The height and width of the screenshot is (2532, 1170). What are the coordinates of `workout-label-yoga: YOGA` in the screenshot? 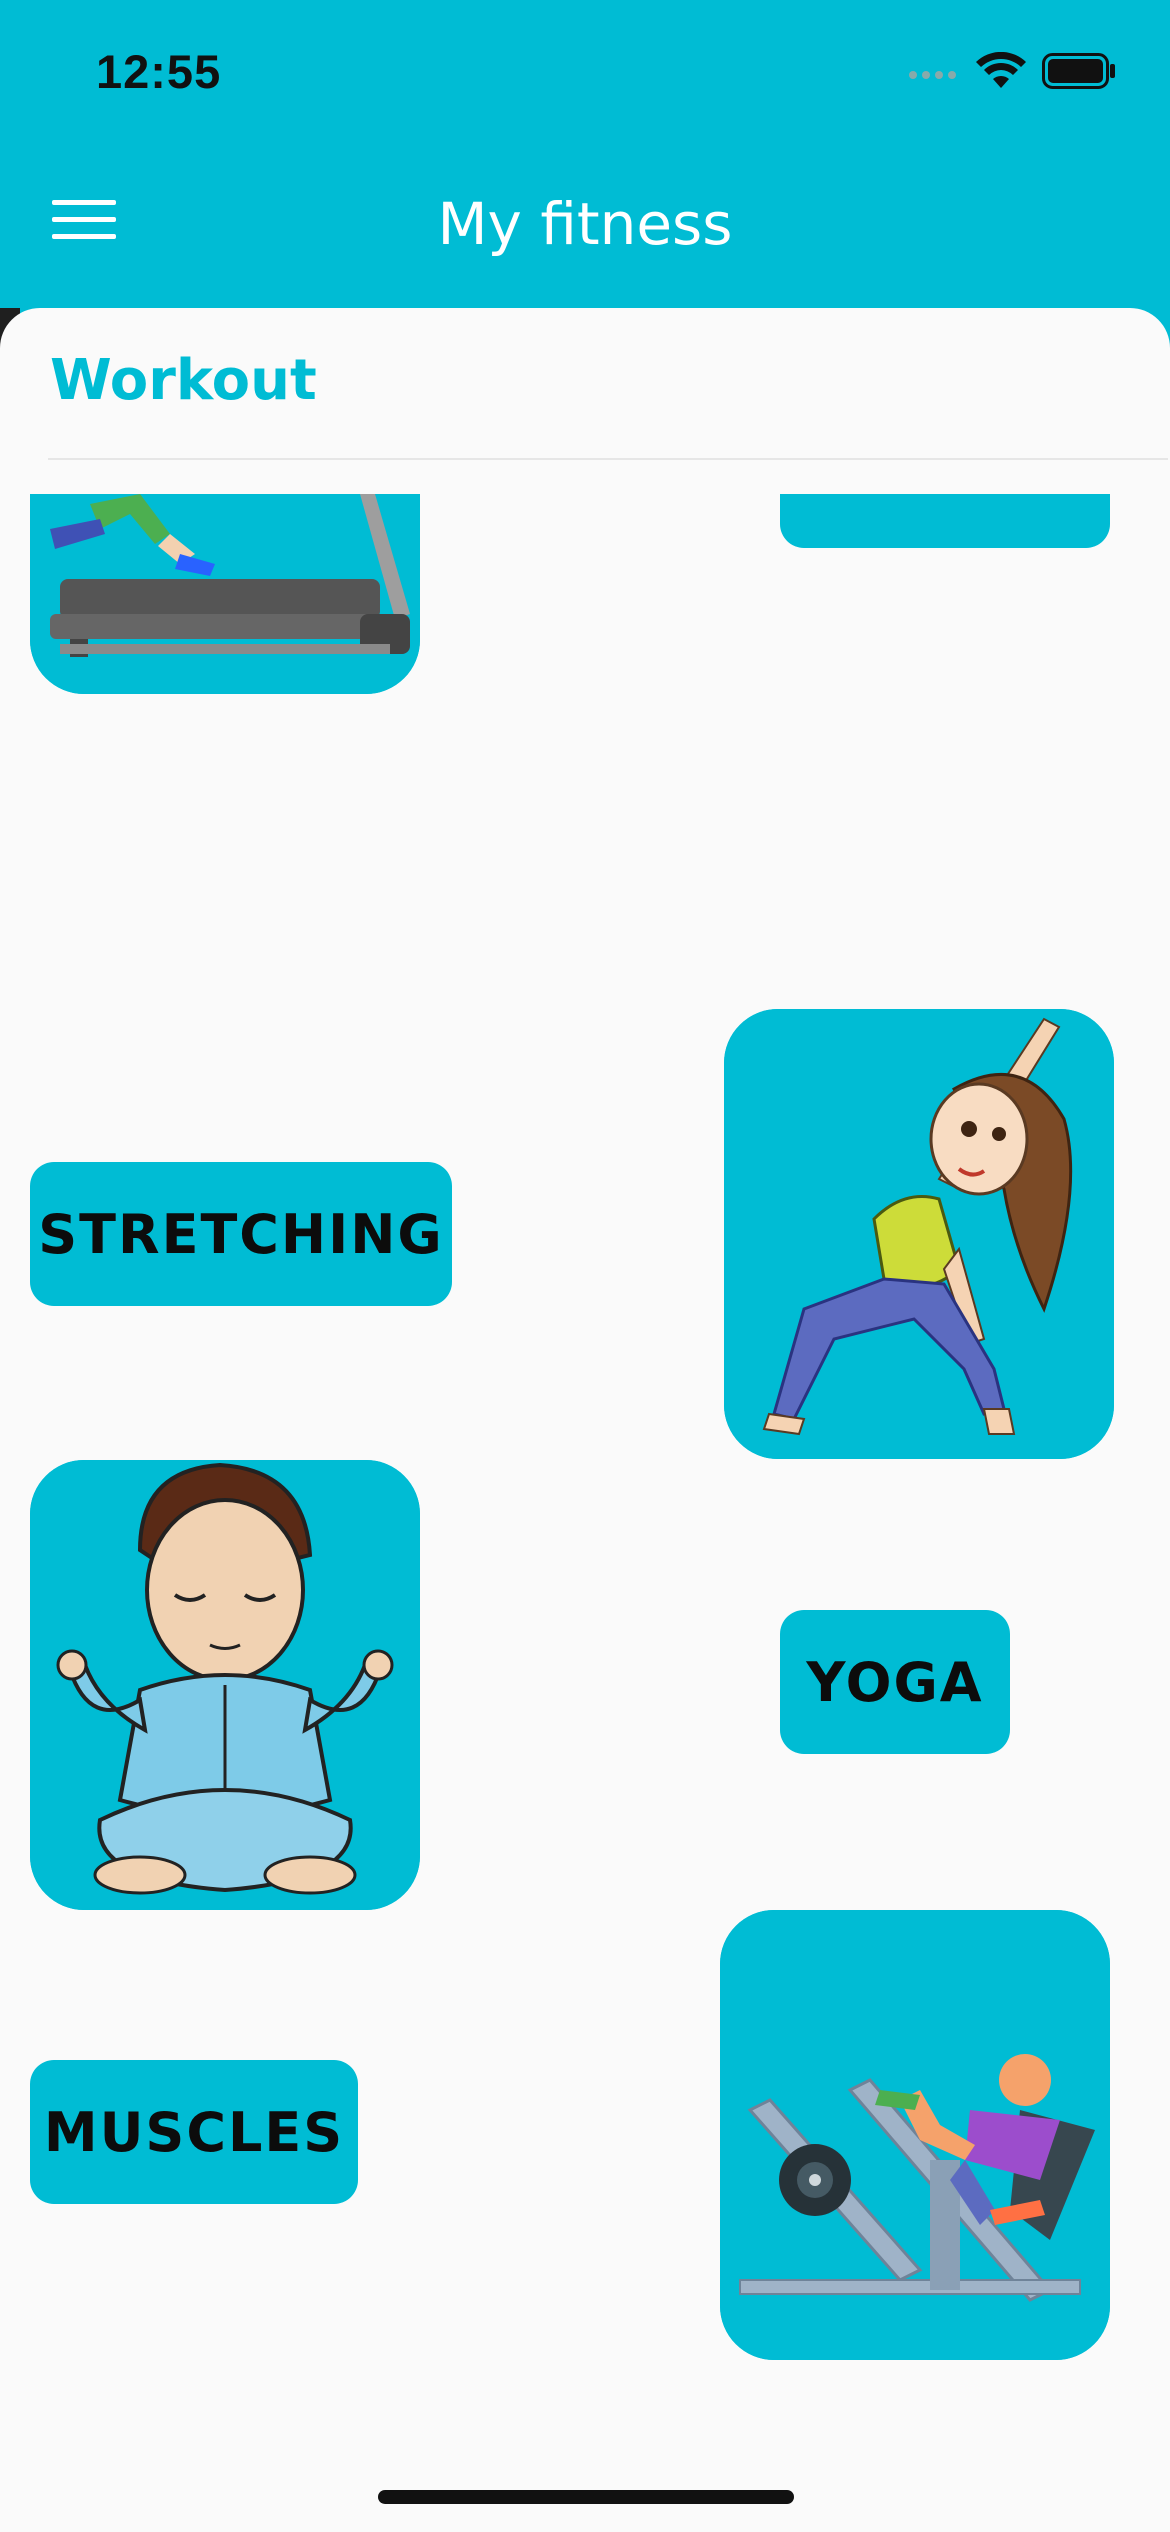 It's located at (895, 1682).